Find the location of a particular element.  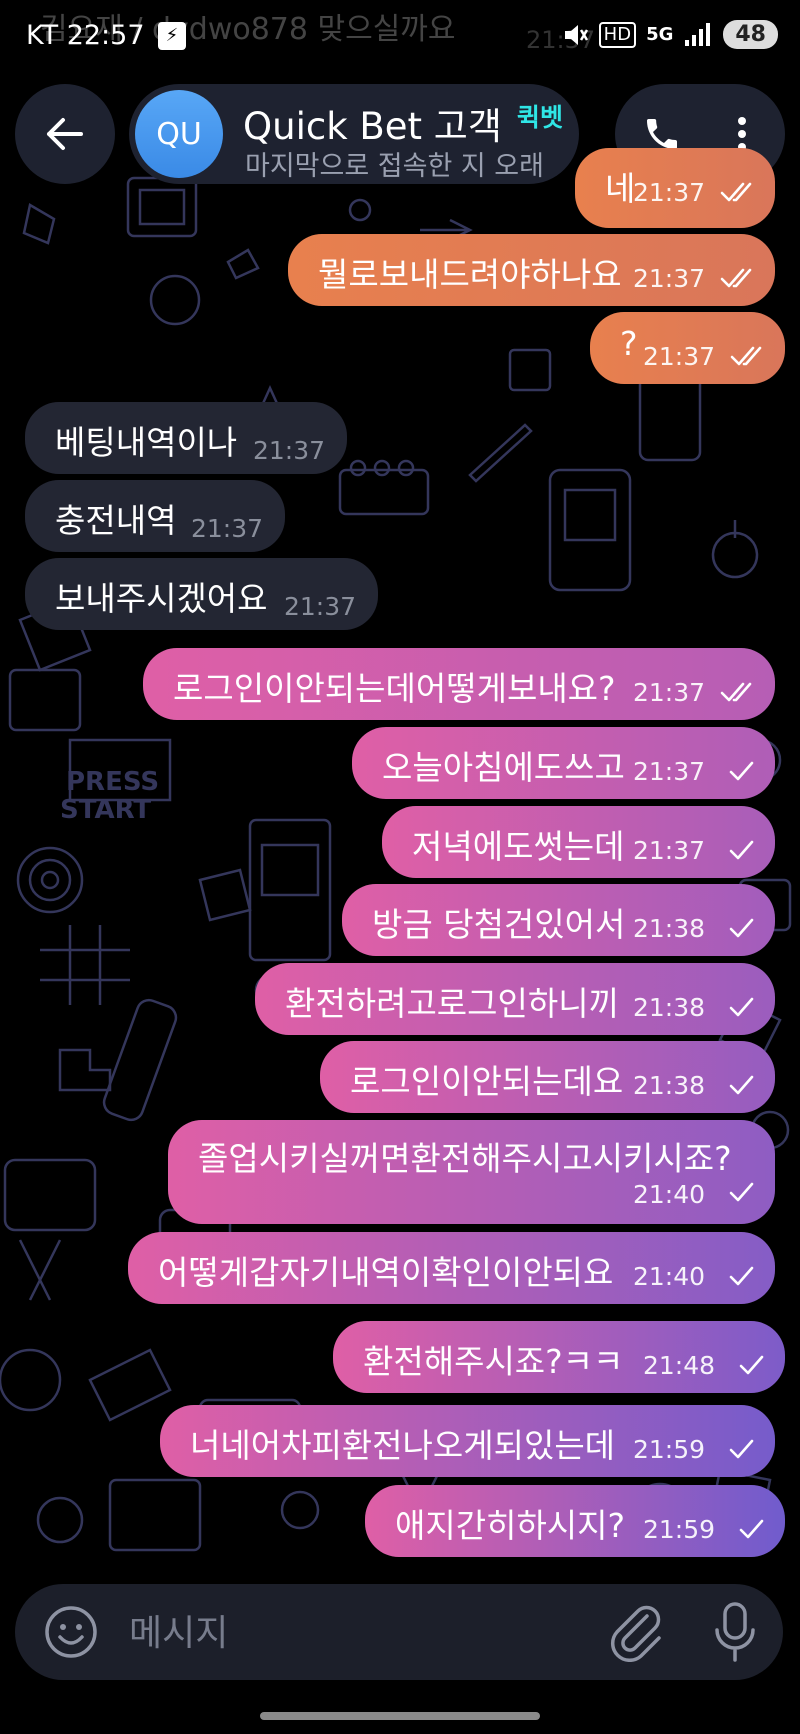

outgoing-message: 어떻게갑자기내역이확인이안되요 21:40 is located at coordinates (451, 1268).